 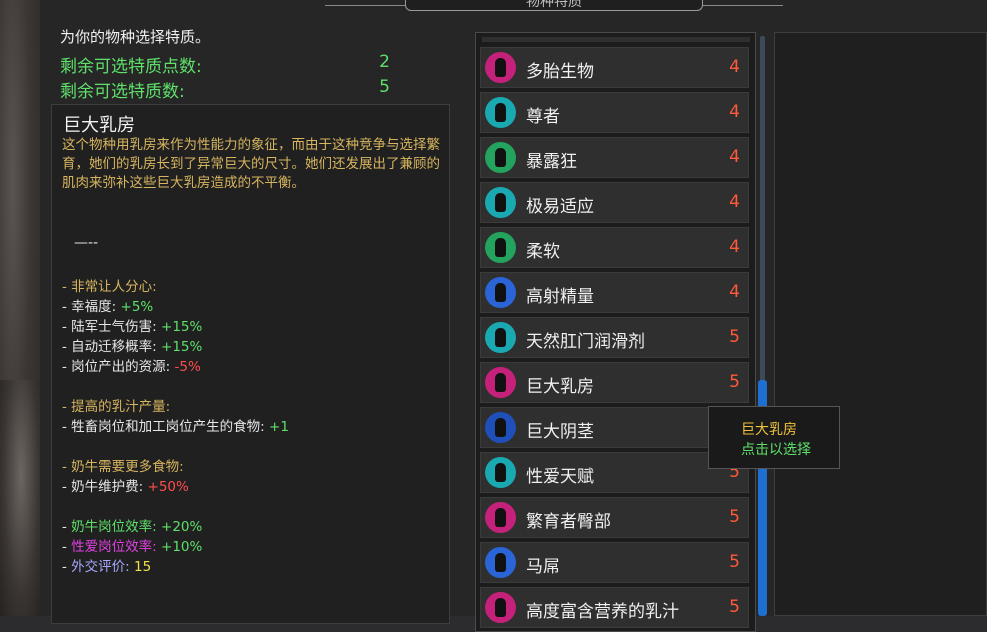 What do you see at coordinates (500, 517) in the screenshot?
I see `breeder-hips-icon` at bounding box center [500, 517].